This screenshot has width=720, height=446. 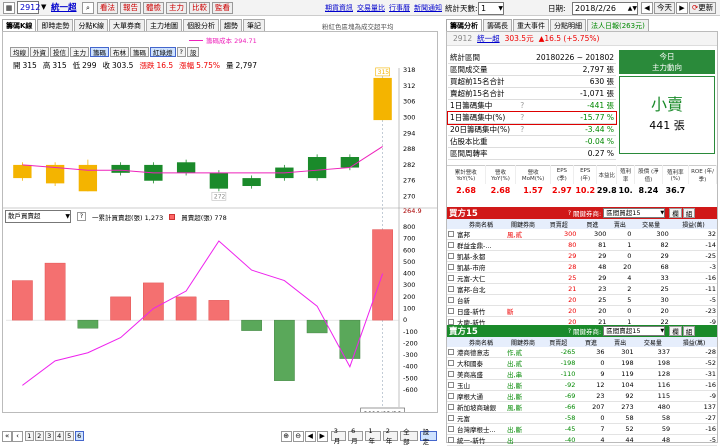 I want to click on today-button: 今天, so click(x=664, y=8).